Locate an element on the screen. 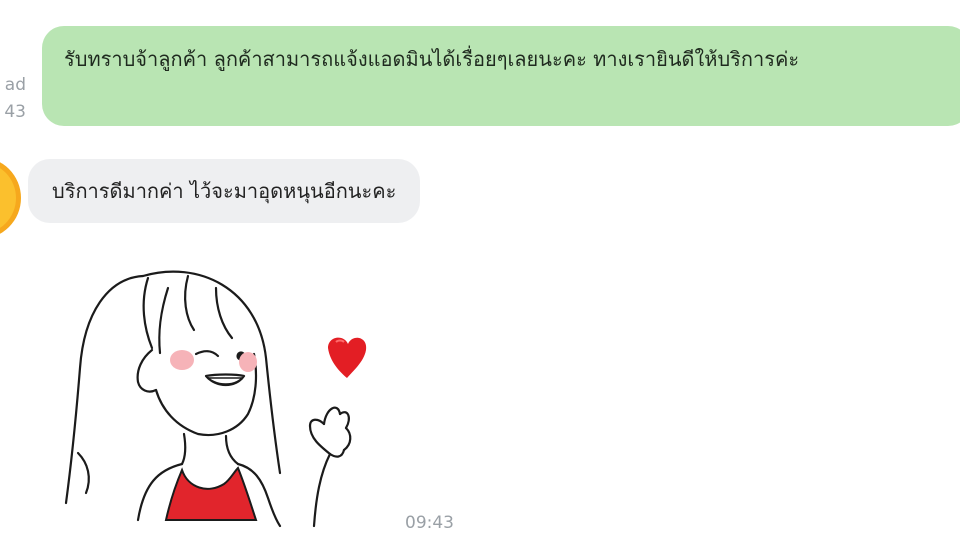 The width and height of the screenshot is (960, 540). incoming-message-bubble: บริการดีมากค่า ไว้จะมาอุดหนุนอีกนะคะ is located at coordinates (224, 191).